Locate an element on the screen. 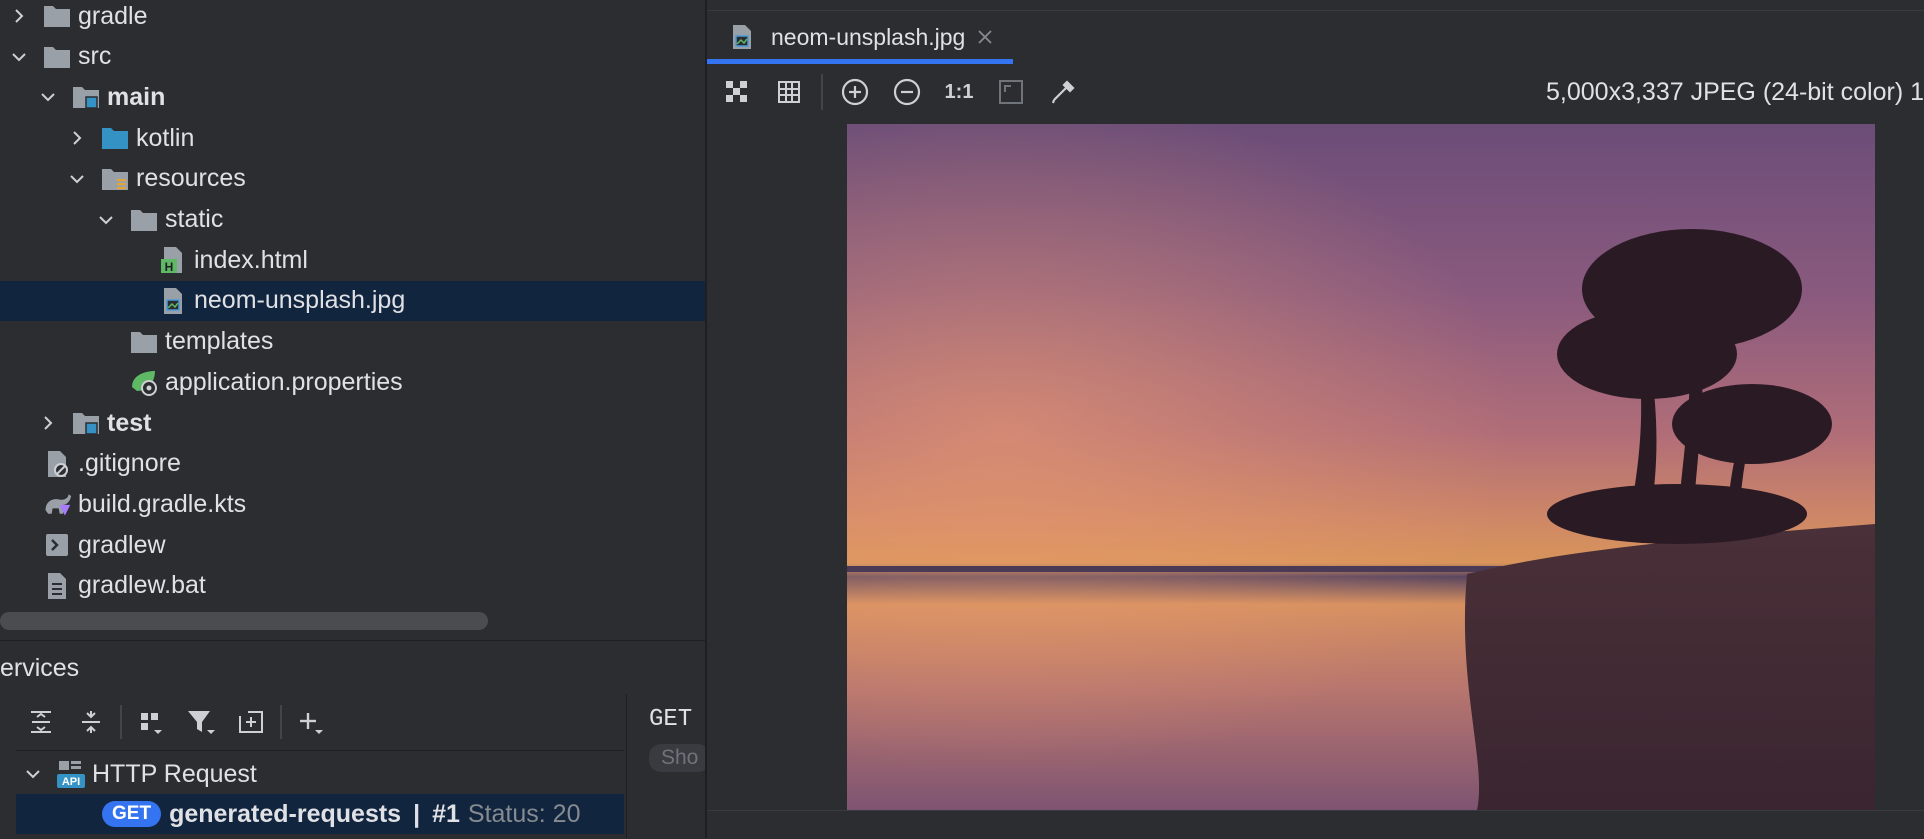  detail-method: GET is located at coordinates (671, 719).